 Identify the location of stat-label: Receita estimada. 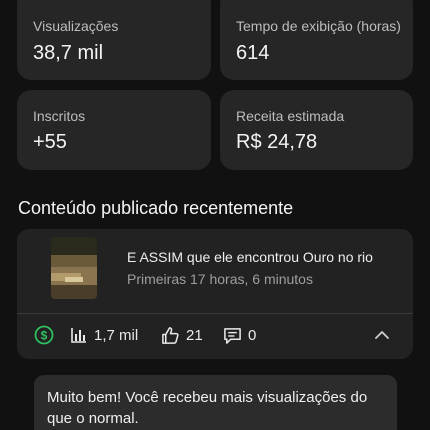
(290, 116).